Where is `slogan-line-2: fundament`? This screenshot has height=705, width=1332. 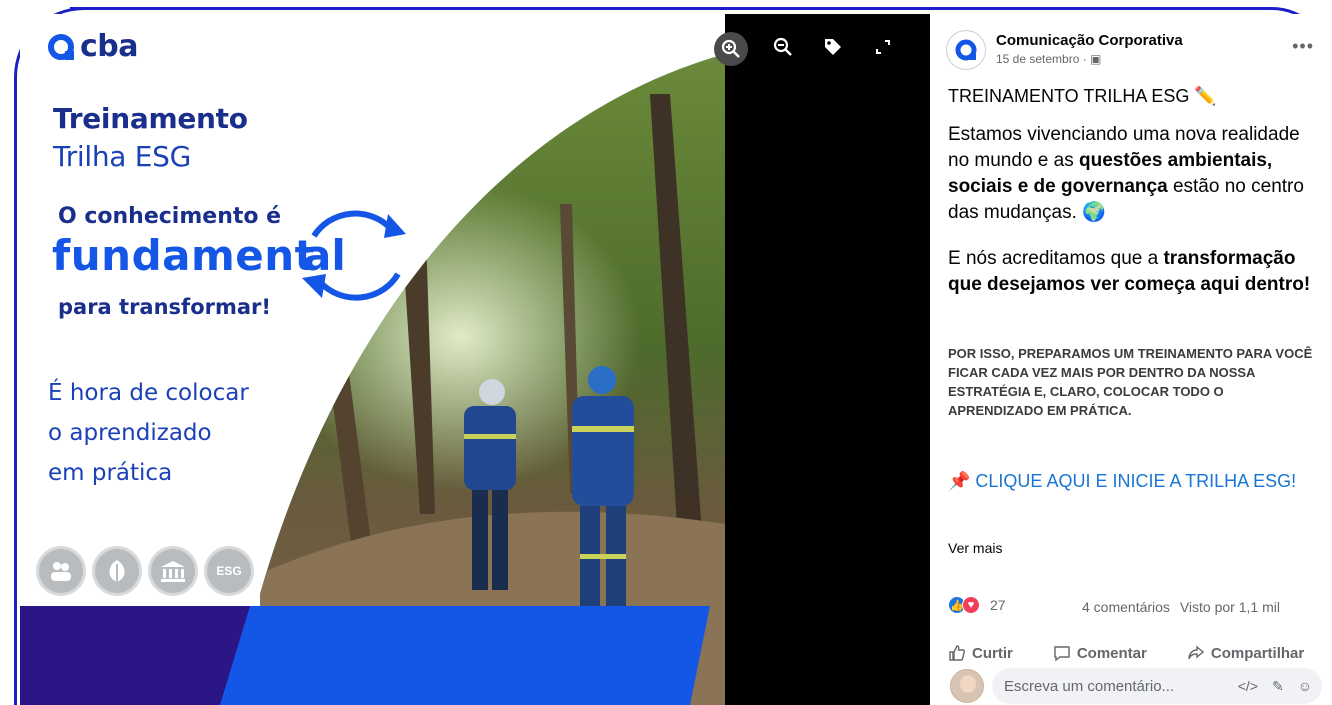 slogan-line-2: fundament is located at coordinates (184, 255).